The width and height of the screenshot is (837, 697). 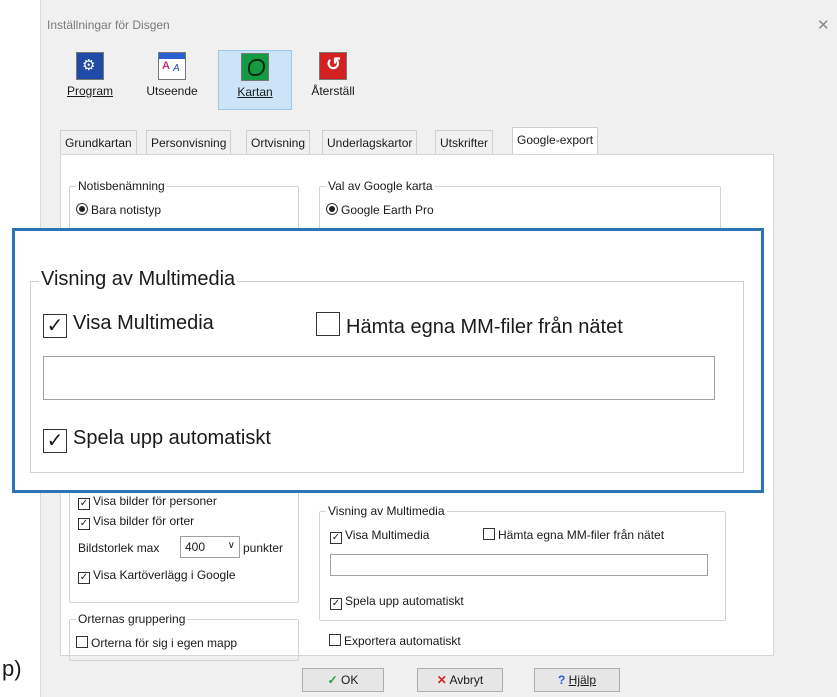 What do you see at coordinates (90, 66) in the screenshot?
I see `gears-icon: ⚙` at bounding box center [90, 66].